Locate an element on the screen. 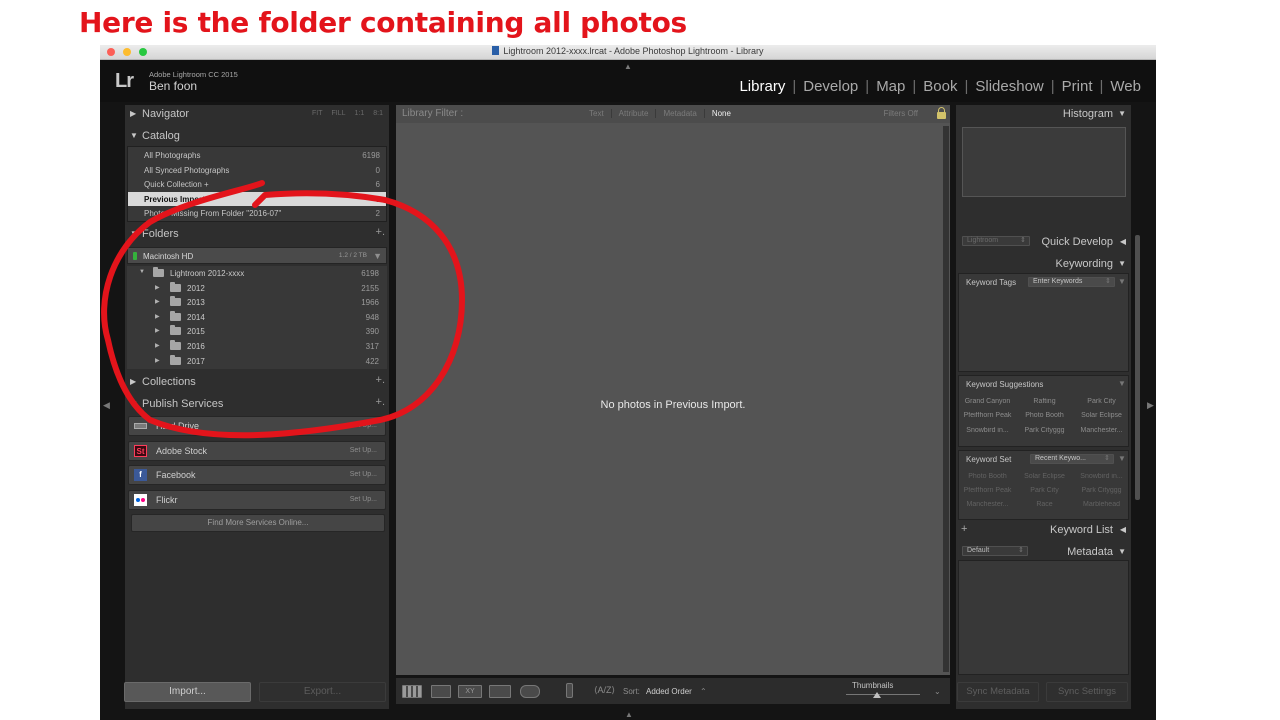  keyword-suggestion: Rafting is located at coordinates (1044, 401).